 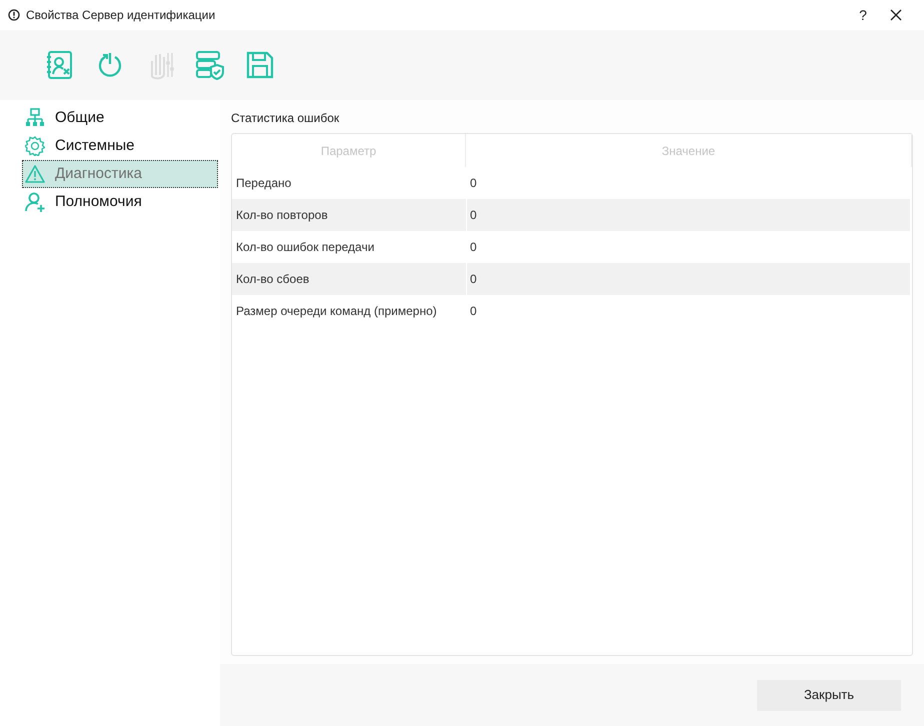 What do you see at coordinates (120, 146) in the screenshot?
I see `sidebar-item: Системные` at bounding box center [120, 146].